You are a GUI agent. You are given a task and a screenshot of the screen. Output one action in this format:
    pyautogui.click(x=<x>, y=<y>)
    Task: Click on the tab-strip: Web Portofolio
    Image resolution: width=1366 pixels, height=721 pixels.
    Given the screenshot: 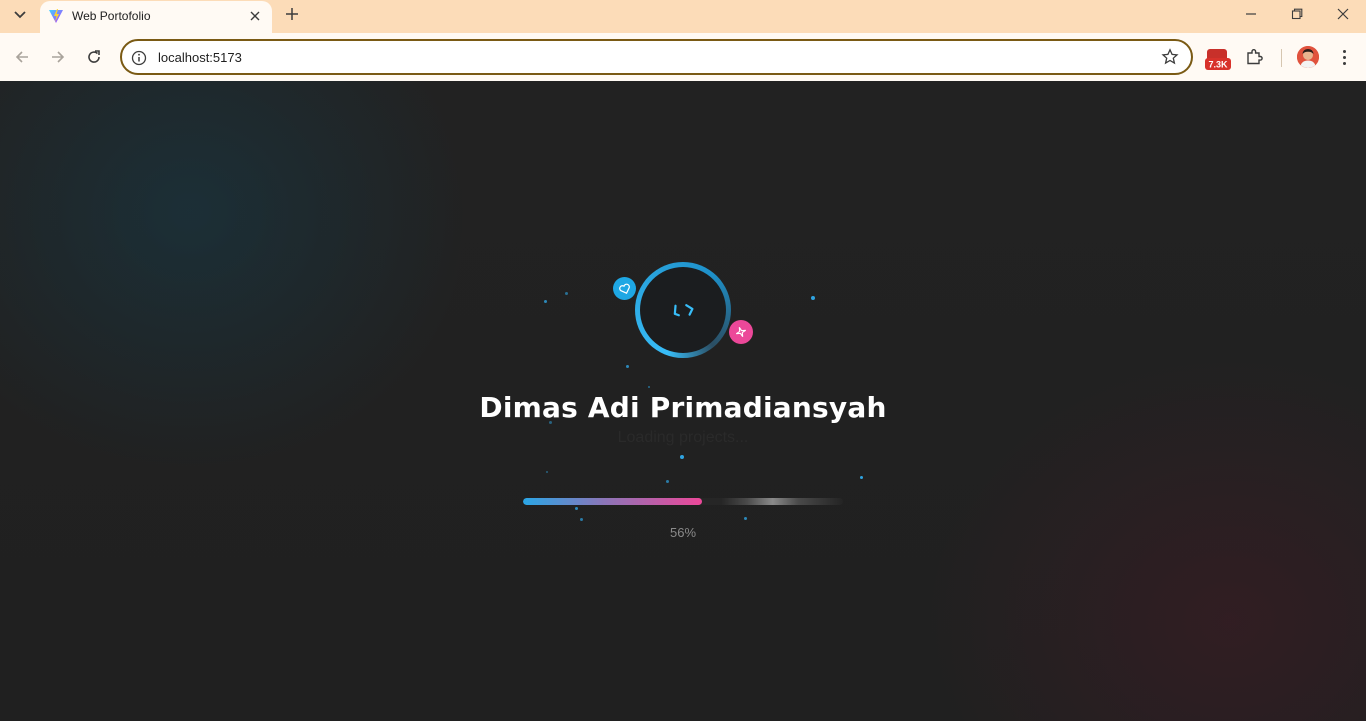 What is the action you would take?
    pyautogui.click(x=683, y=16)
    